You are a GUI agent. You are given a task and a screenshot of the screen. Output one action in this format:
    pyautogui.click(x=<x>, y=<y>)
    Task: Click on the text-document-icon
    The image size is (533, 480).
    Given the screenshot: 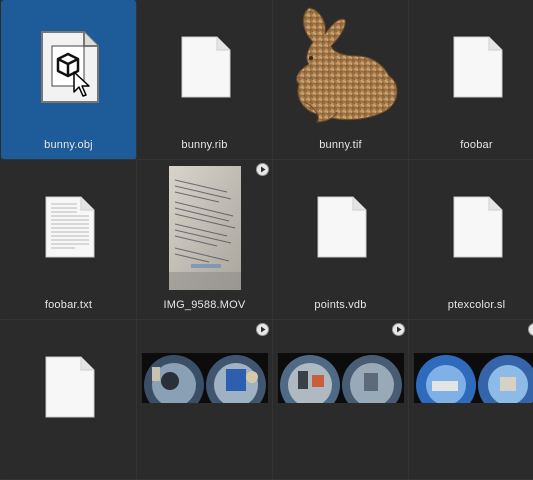 What is the action you would take?
    pyautogui.click(x=70, y=227)
    